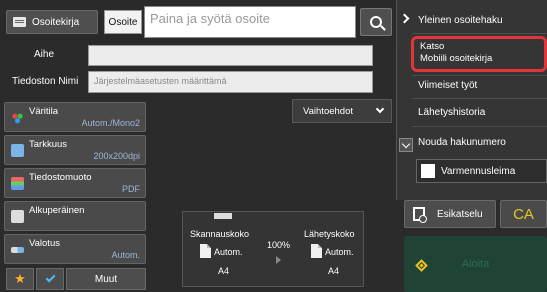 This screenshot has width=547, height=292. I want to click on scan-paper-size: A4, so click(224, 271).